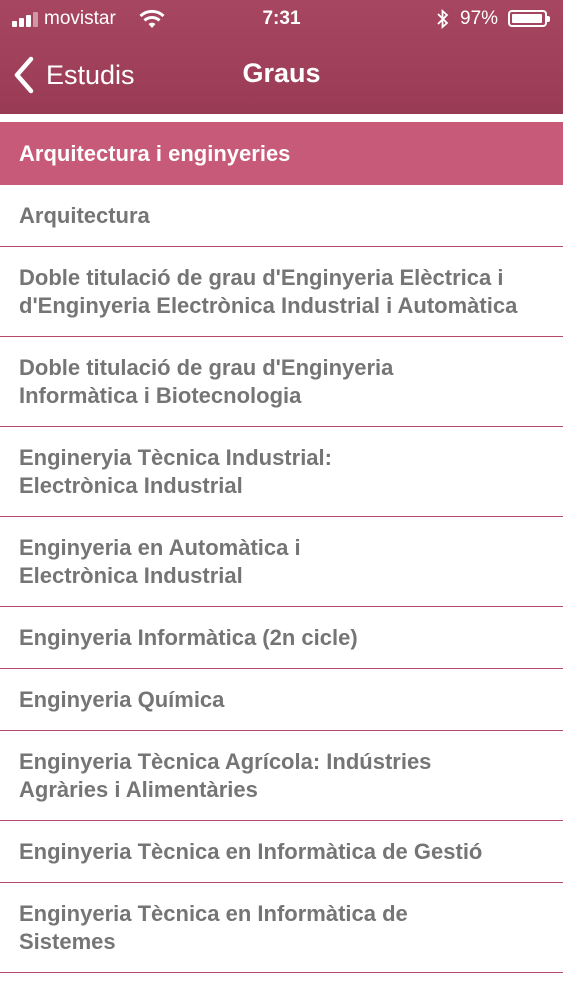  What do you see at coordinates (84, 215) in the screenshot?
I see `list-item-label: Arquitectura` at bounding box center [84, 215].